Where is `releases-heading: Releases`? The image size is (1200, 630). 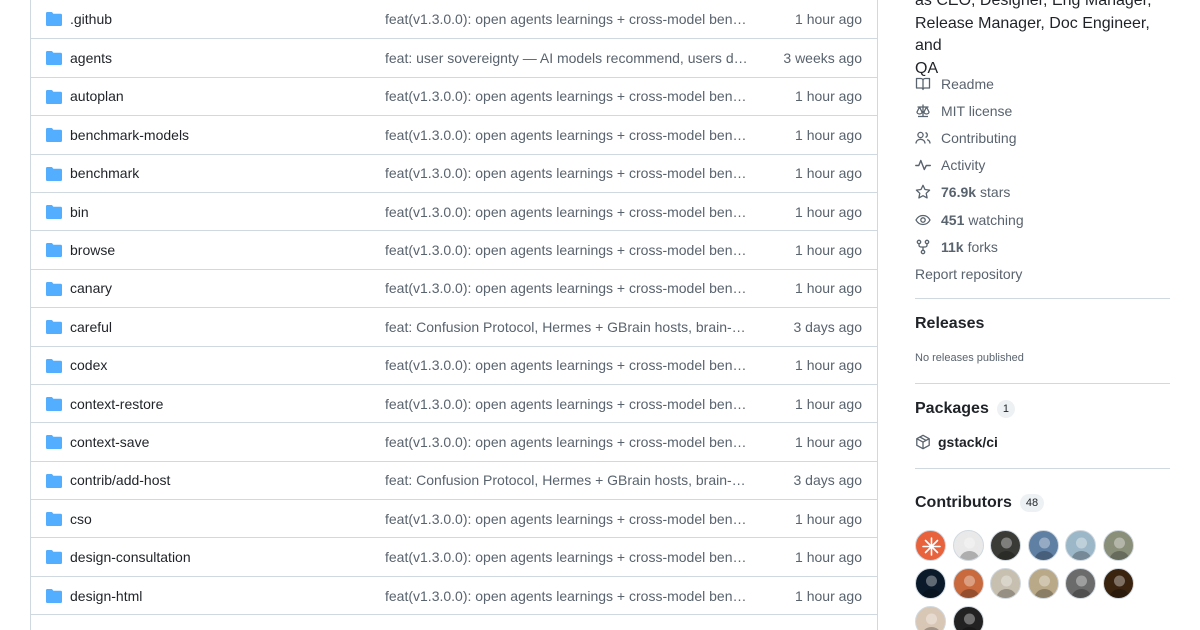
releases-heading: Releases is located at coordinates (949, 324).